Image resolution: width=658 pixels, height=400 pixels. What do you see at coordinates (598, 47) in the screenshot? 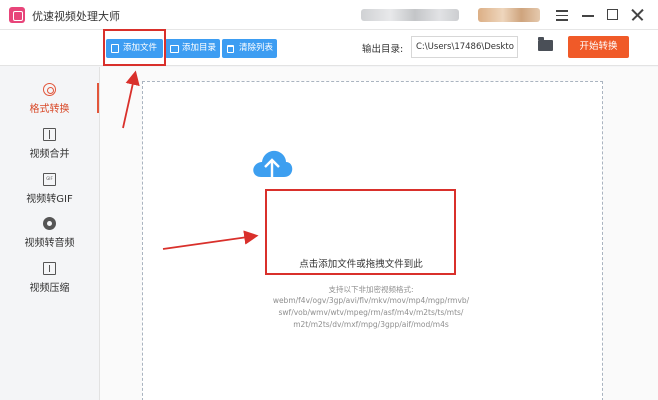
I see `start-convert-button: 开始转换` at bounding box center [598, 47].